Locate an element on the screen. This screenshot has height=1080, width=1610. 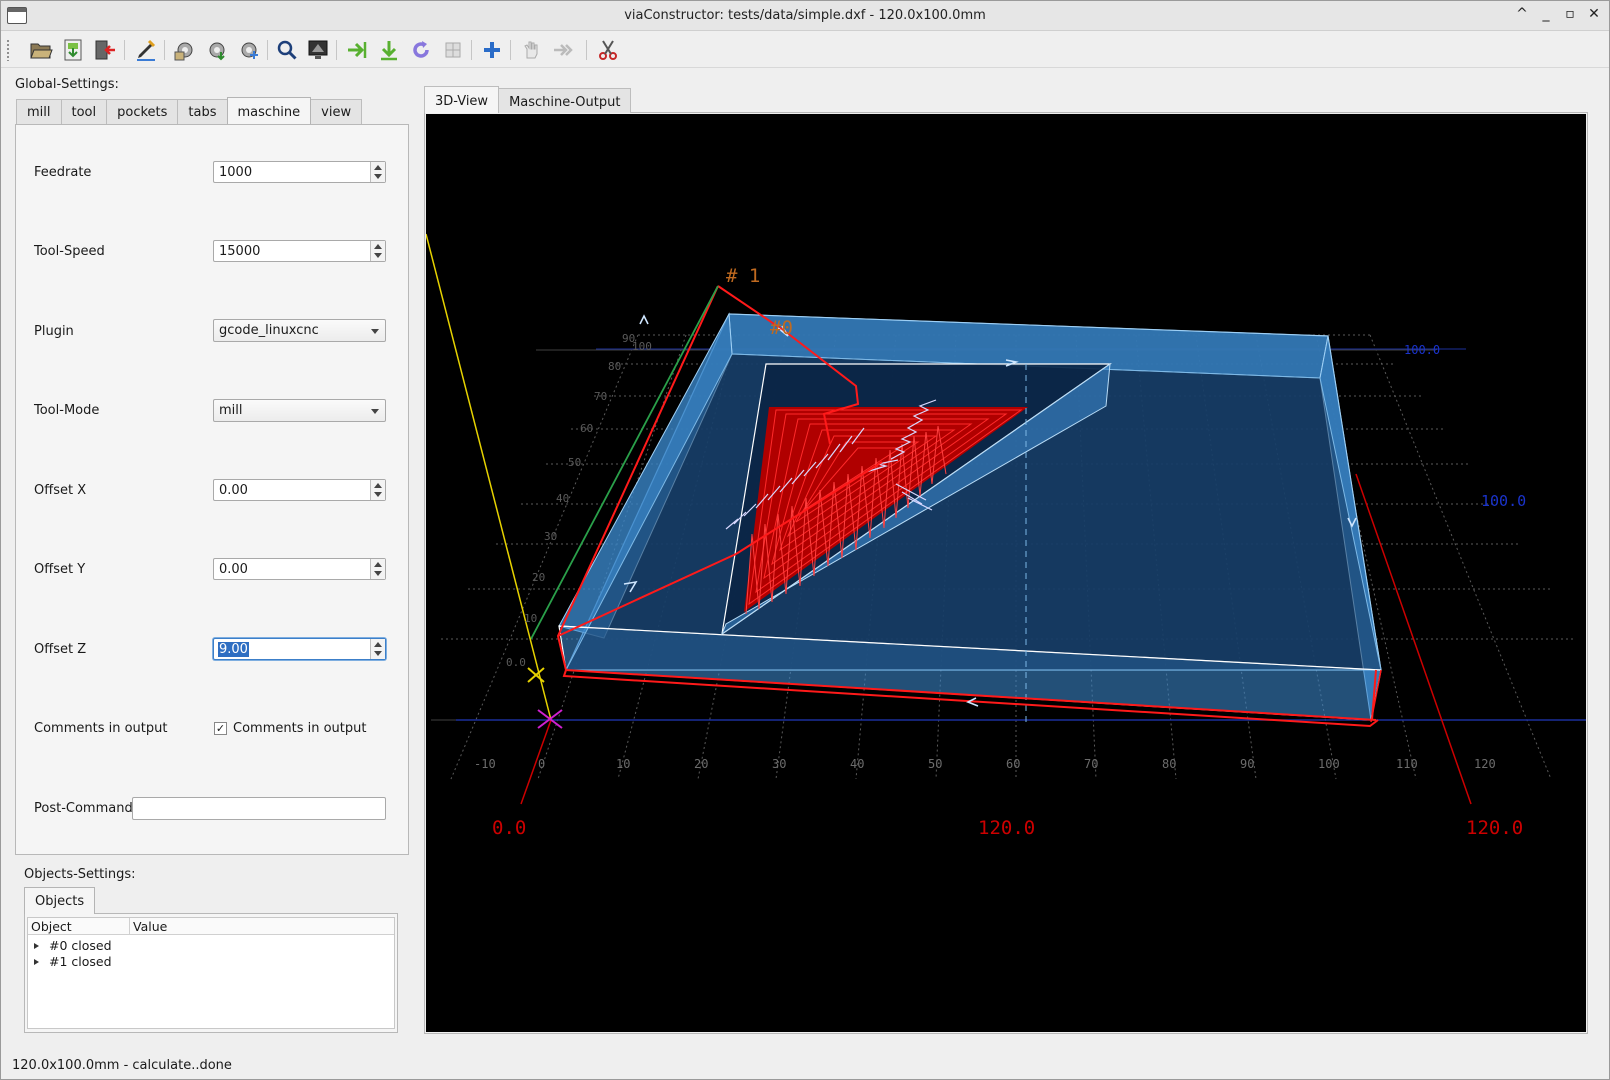
y-tick-label: 0.0 is located at coordinates (516, 662).